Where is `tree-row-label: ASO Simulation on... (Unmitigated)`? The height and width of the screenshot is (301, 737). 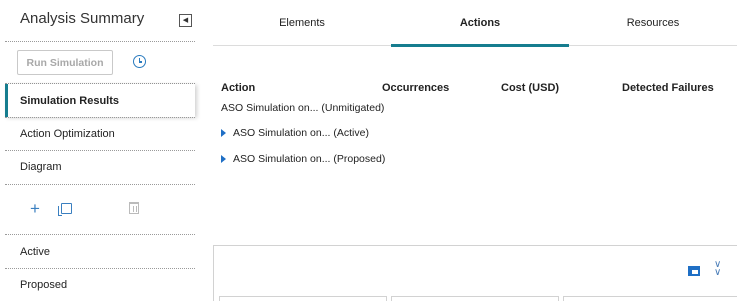 tree-row-label: ASO Simulation on... (Unmitigated) is located at coordinates (303, 108).